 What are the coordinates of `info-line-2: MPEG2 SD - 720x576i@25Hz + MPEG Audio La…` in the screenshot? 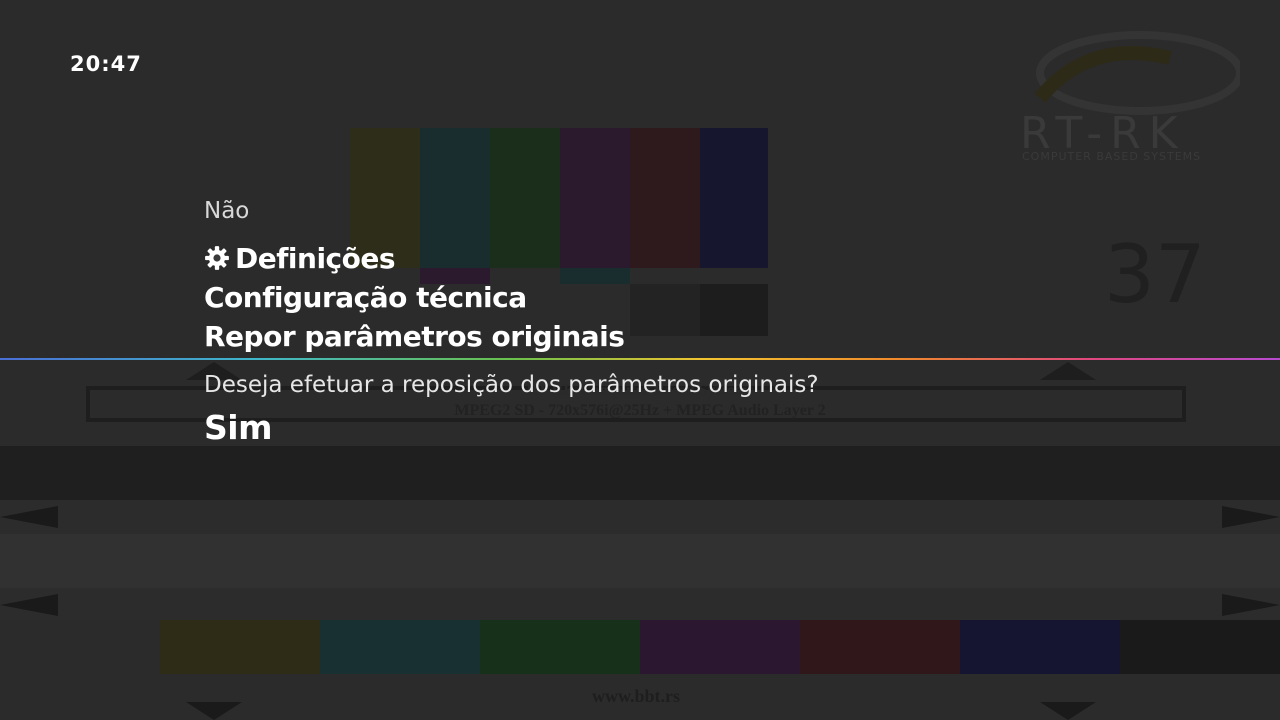 It's located at (640, 410).